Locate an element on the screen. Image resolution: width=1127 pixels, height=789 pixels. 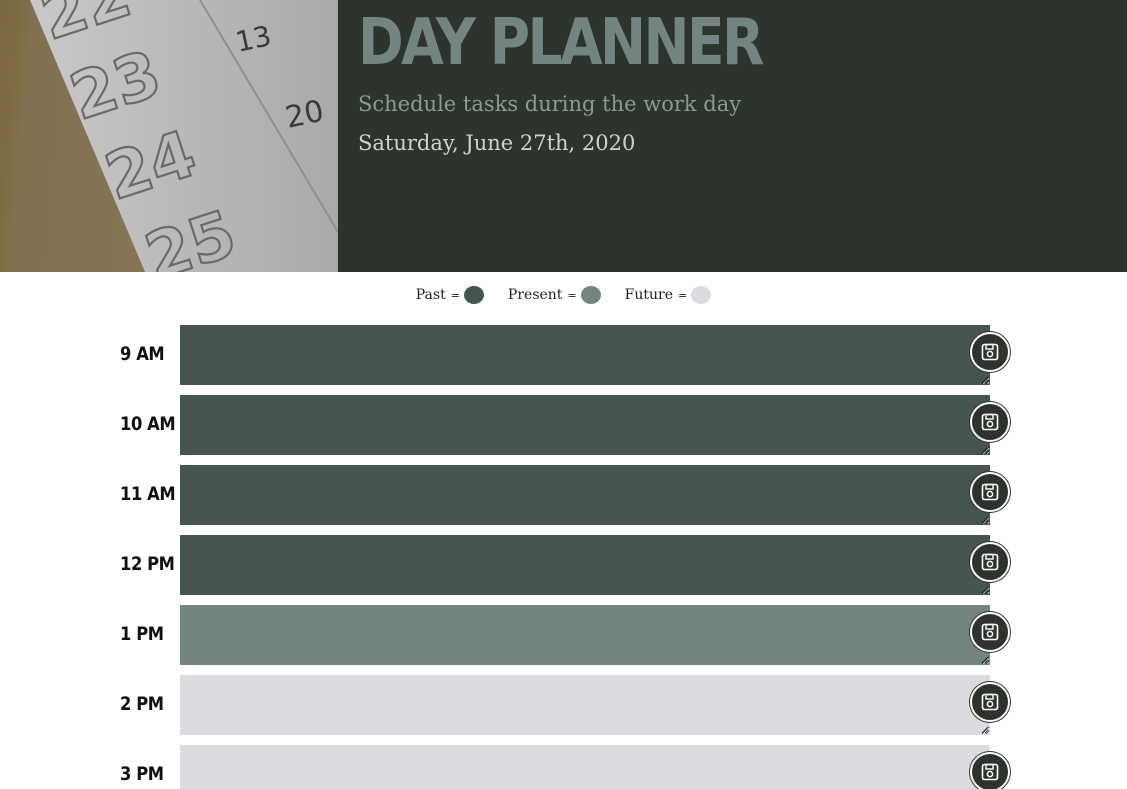
legend-label-past: Past is located at coordinates (430, 295).